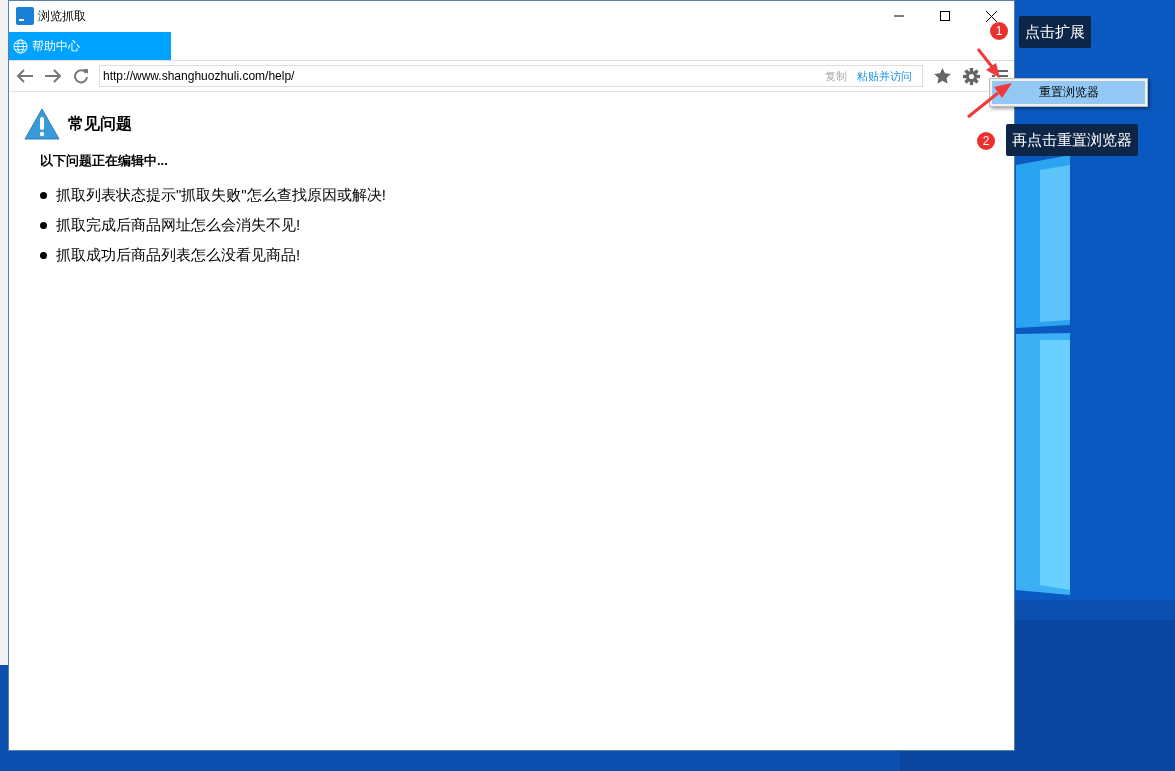  What do you see at coordinates (884, 76) in the screenshot?
I see `paste-and-go-link: 粘贴并访问` at bounding box center [884, 76].